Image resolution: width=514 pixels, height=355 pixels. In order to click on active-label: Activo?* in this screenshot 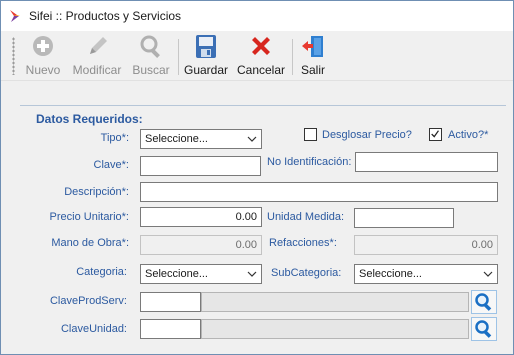, I will do `click(468, 135)`.